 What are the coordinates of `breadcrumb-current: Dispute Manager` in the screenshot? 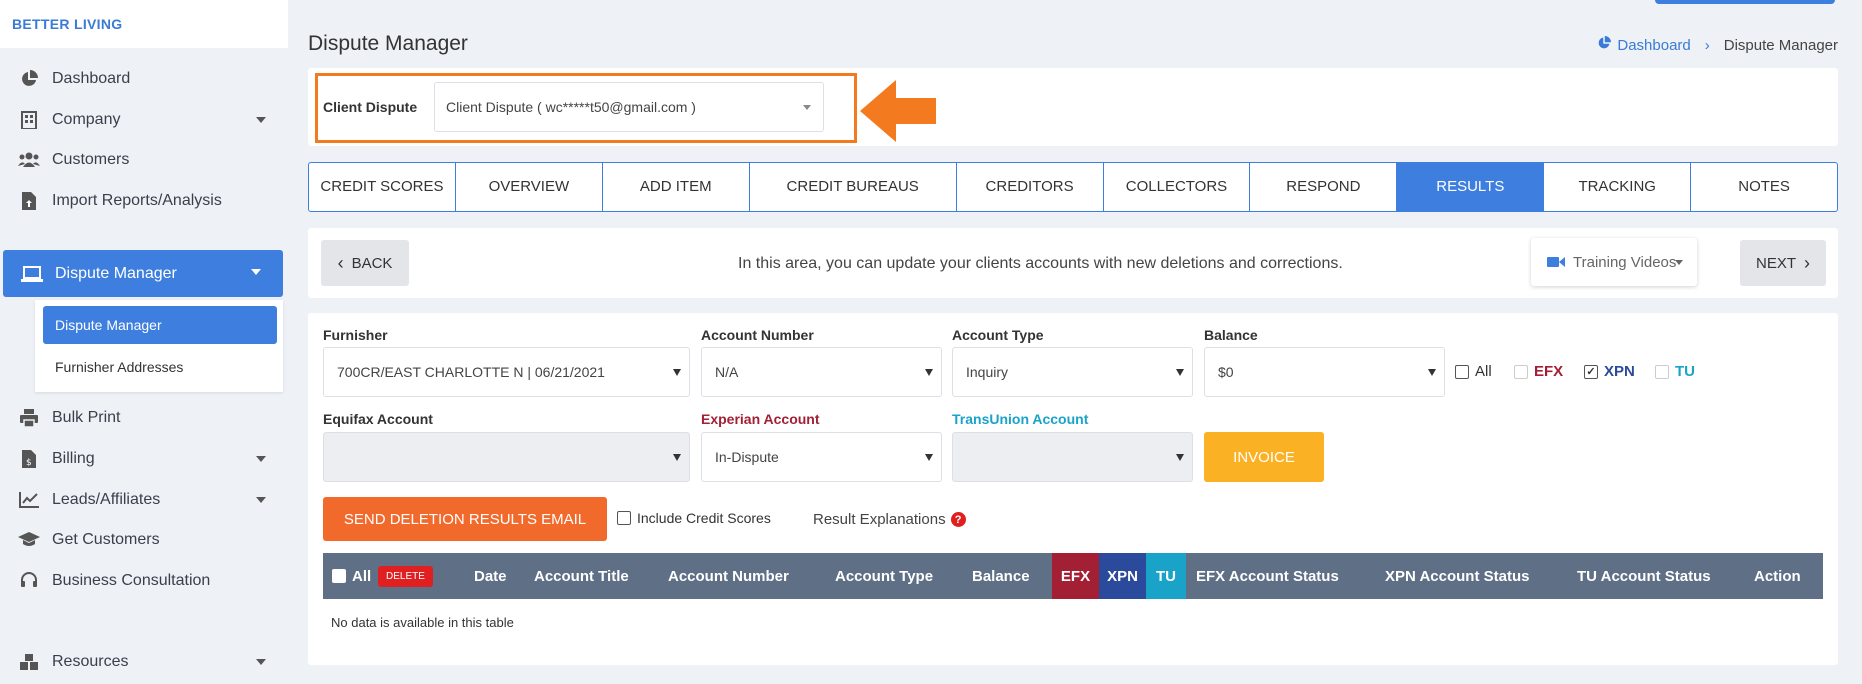 It's located at (1780, 45).